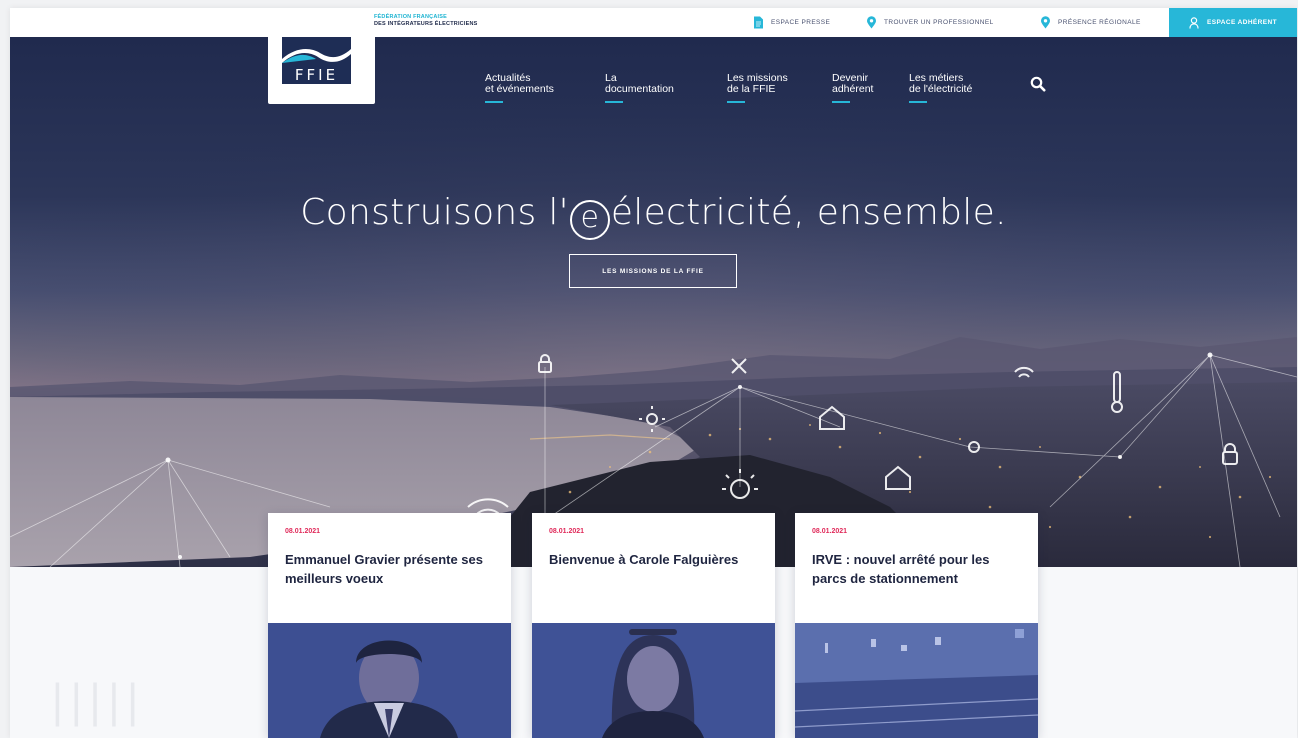 The width and height of the screenshot is (1298, 738). I want to click on find-professional-link: TROUVER UN PROFESSIONNEL, so click(930, 22).